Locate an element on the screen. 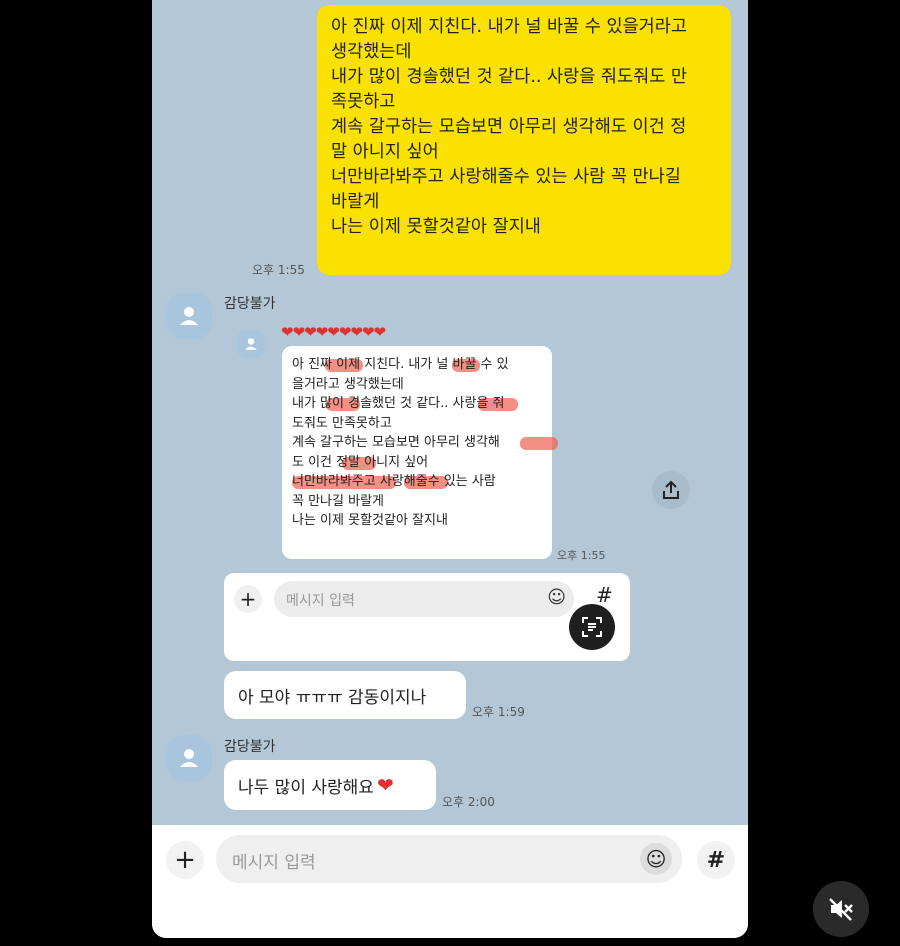 The height and width of the screenshot is (946, 900). mini-avatar is located at coordinates (251, 344).